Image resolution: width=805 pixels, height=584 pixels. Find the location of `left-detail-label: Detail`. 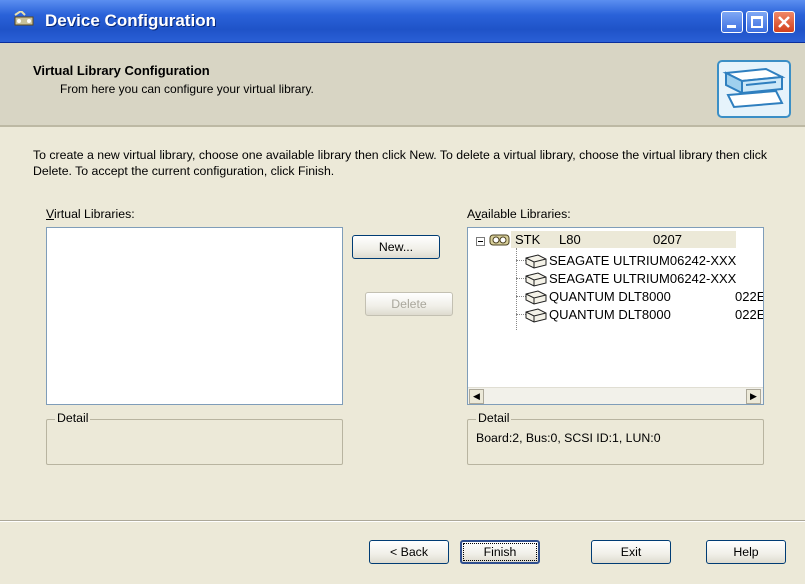

left-detail-label: Detail is located at coordinates (73, 418).